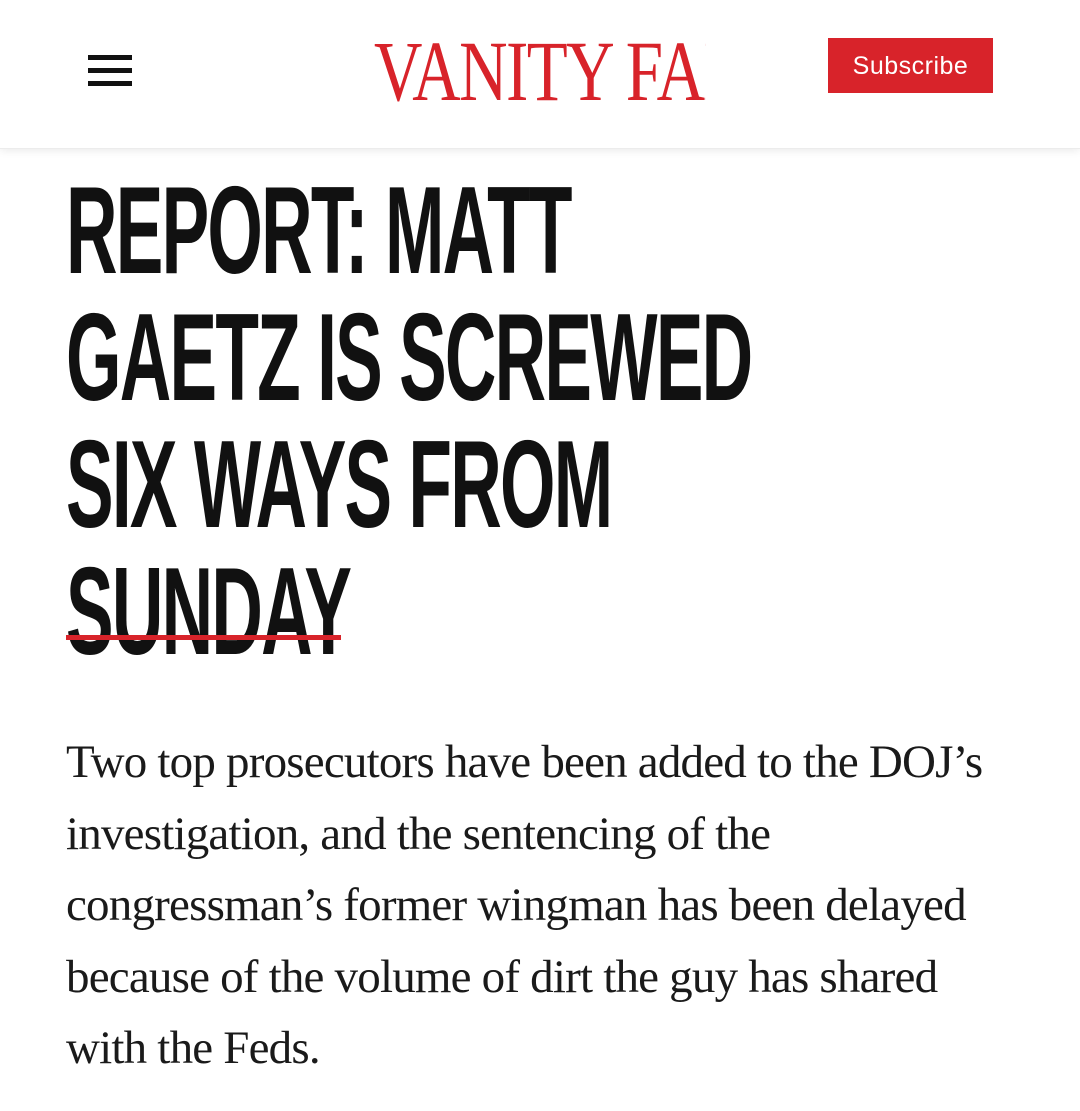 Image resolution: width=1080 pixels, height=1111 pixels. Describe the element at coordinates (910, 65) in the screenshot. I see `subscribe-button: Subscribe` at that location.